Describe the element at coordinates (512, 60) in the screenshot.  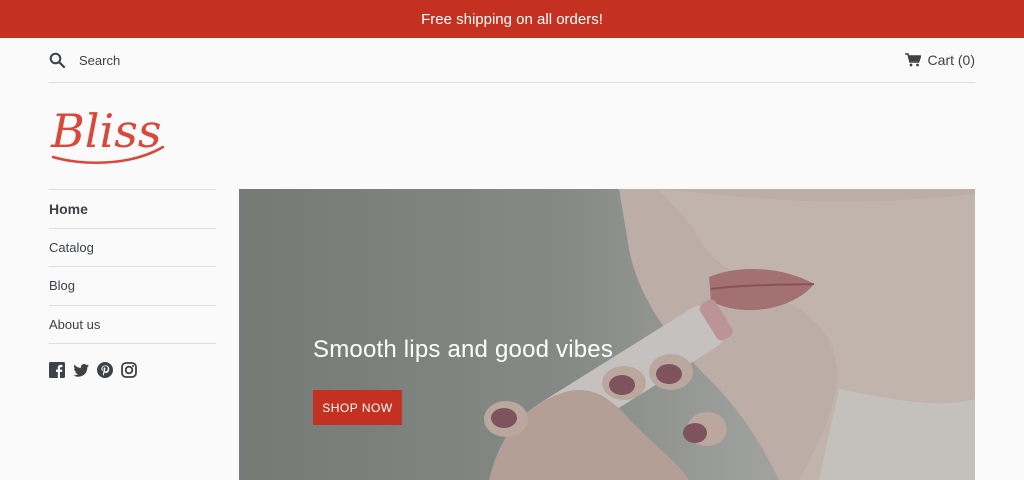
I see `top-bar: Search Cart (0)` at that location.